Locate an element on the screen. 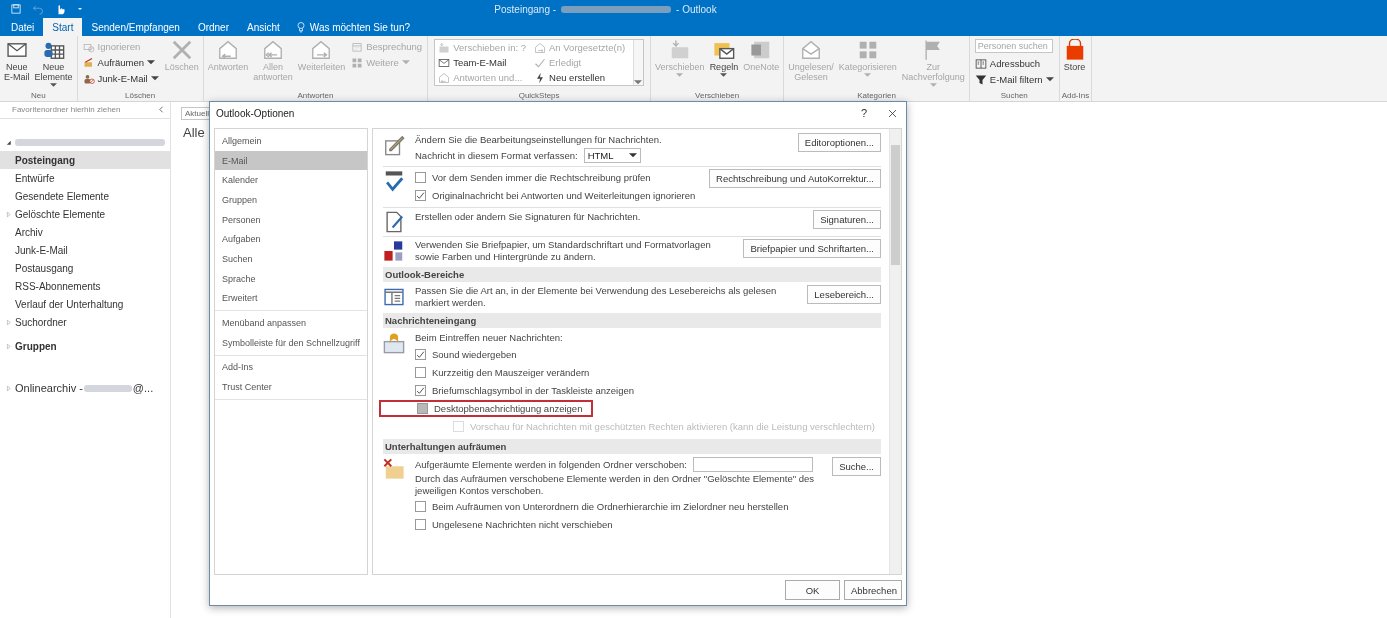 This screenshot has height=618, width=1387. category-item: Personen is located at coordinates (291, 219).